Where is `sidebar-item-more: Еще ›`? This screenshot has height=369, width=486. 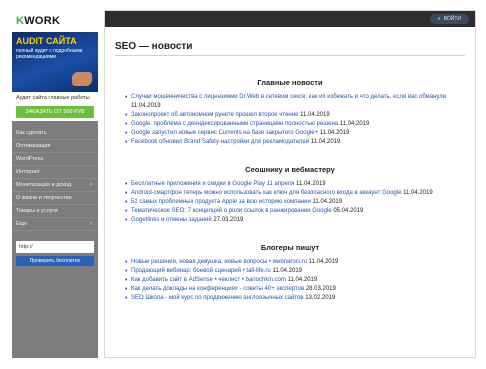 sidebar-item-more: Еще › is located at coordinates (55, 224).